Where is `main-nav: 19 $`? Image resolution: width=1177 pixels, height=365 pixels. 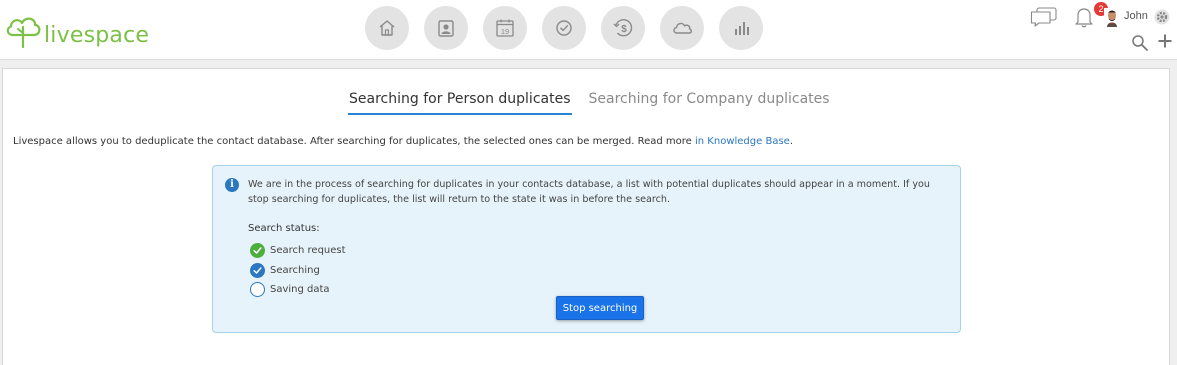 main-nav: 19 $ is located at coordinates (564, 28).